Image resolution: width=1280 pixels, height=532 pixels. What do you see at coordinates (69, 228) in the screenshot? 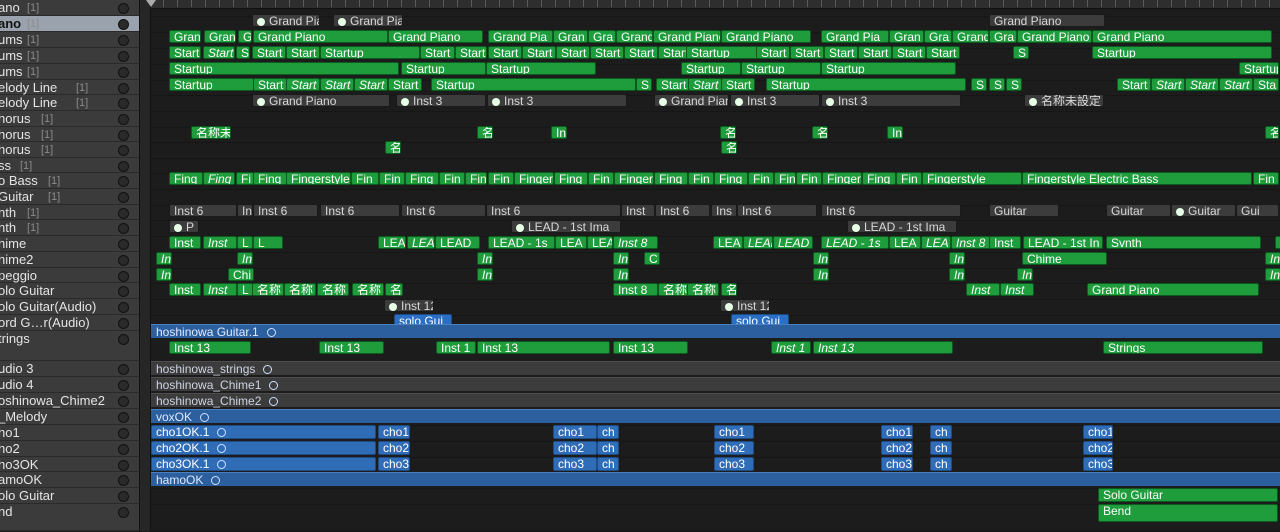
I see `track-header: nth [1]` at bounding box center [69, 228].